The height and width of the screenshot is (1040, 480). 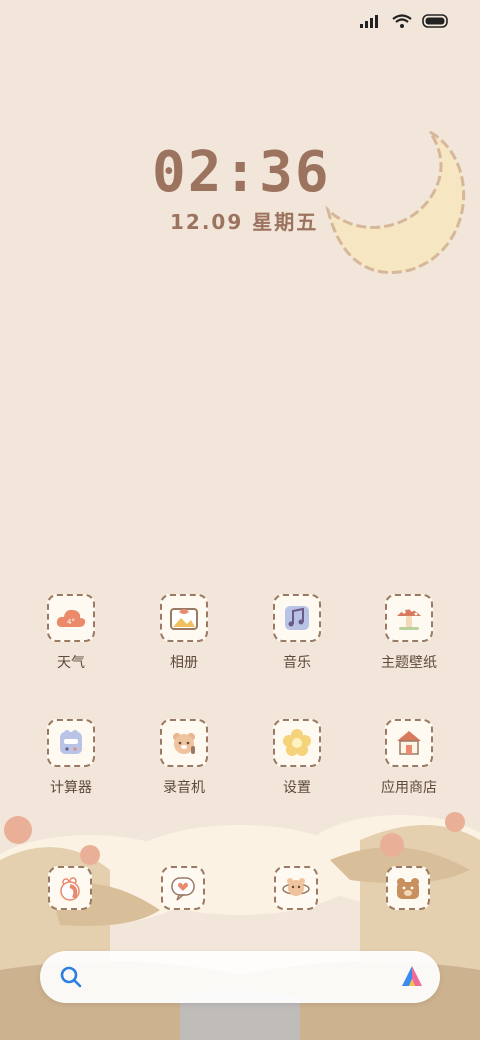 I want to click on clock-time: 02:36, so click(x=241, y=172).